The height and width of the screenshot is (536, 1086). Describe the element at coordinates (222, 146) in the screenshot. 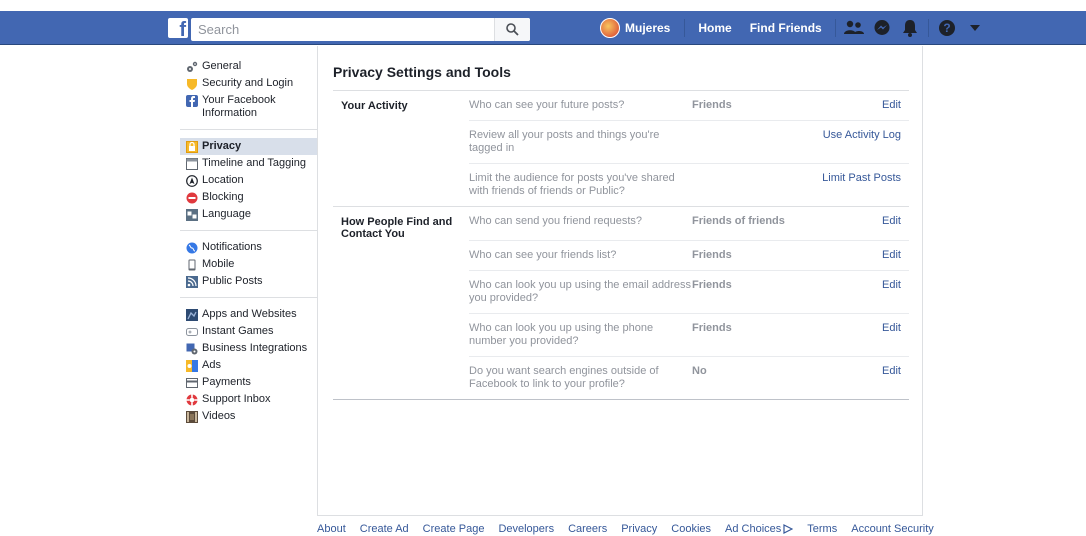

I see `sidebar-item-label: Privacy` at that location.